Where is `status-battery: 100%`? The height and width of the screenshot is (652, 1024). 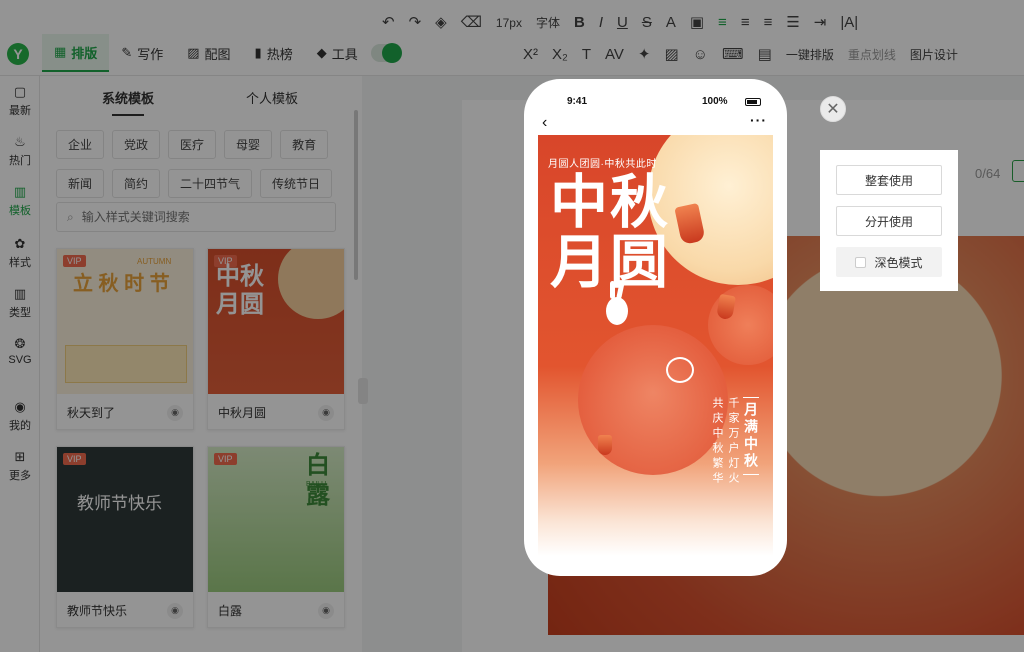
status-battery: 100% is located at coordinates (715, 101).